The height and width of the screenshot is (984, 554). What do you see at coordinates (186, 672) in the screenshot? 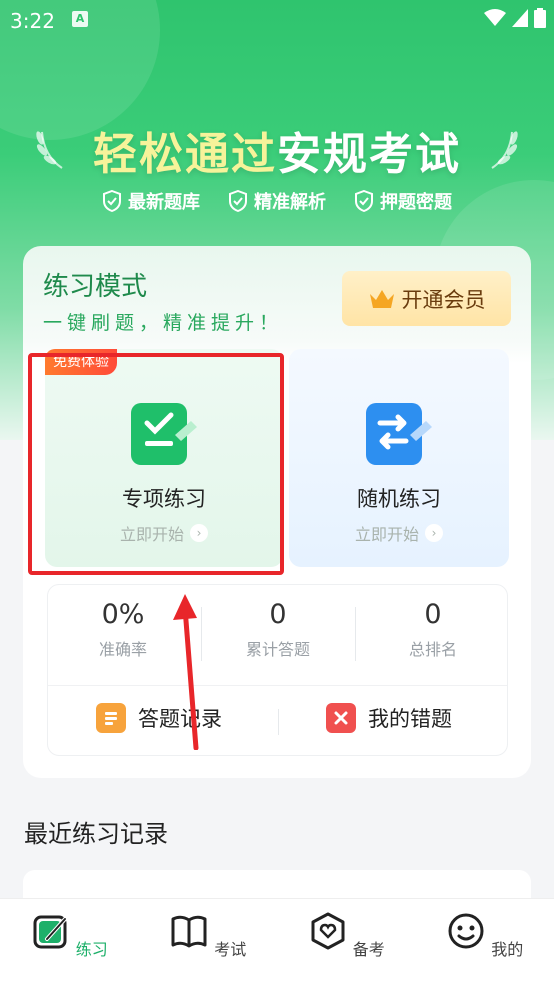
I see `annotation-arrow-icon` at bounding box center [186, 672].